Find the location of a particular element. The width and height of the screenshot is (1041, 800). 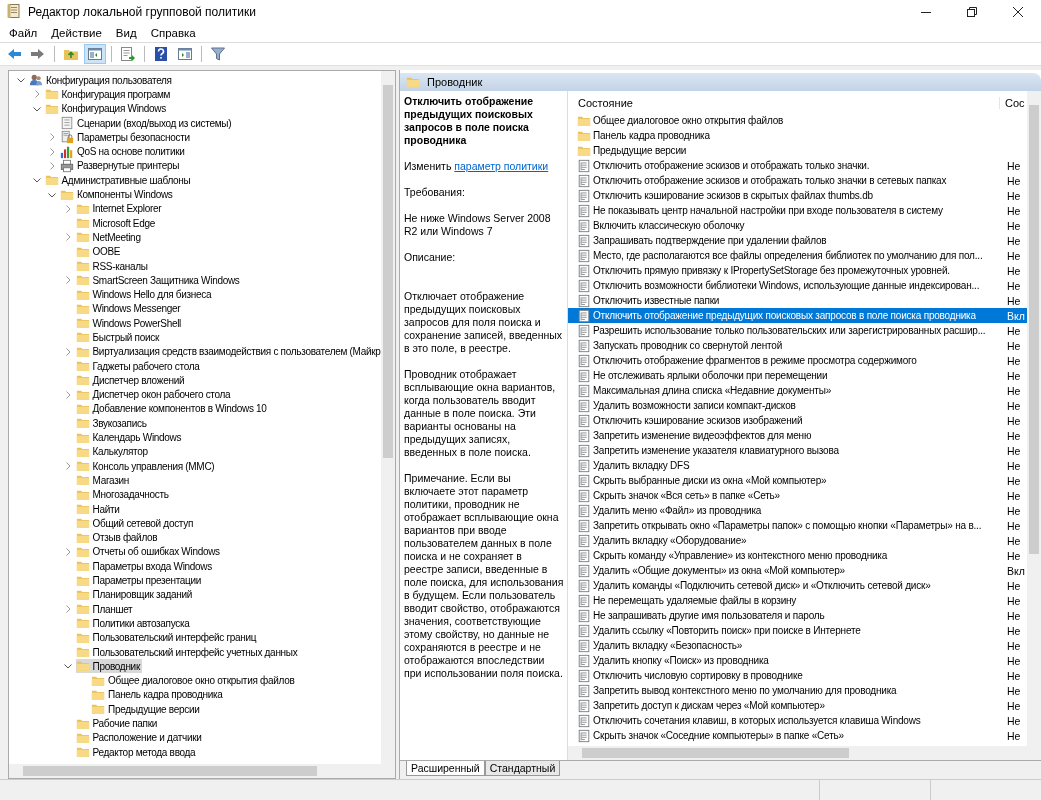

list-row: Запретить доступ к дискам через «Мой компьютер» Не is located at coordinates (797, 705).